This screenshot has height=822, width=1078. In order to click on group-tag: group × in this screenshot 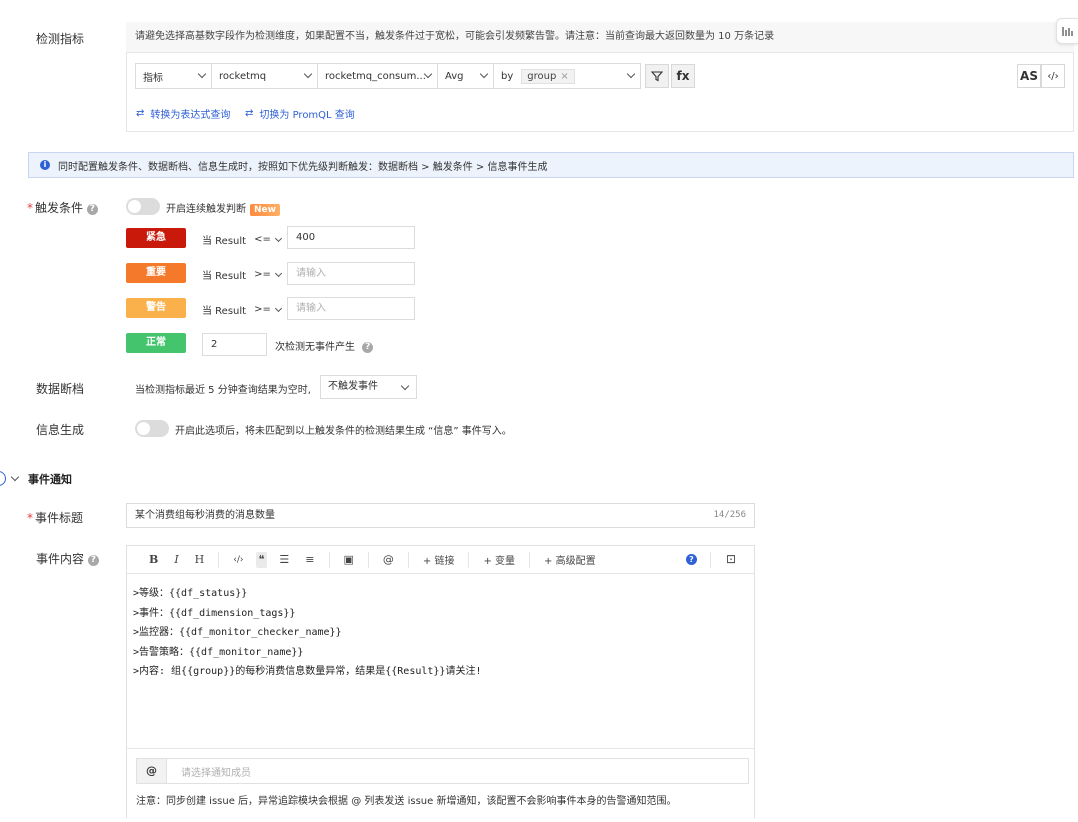, I will do `click(548, 76)`.